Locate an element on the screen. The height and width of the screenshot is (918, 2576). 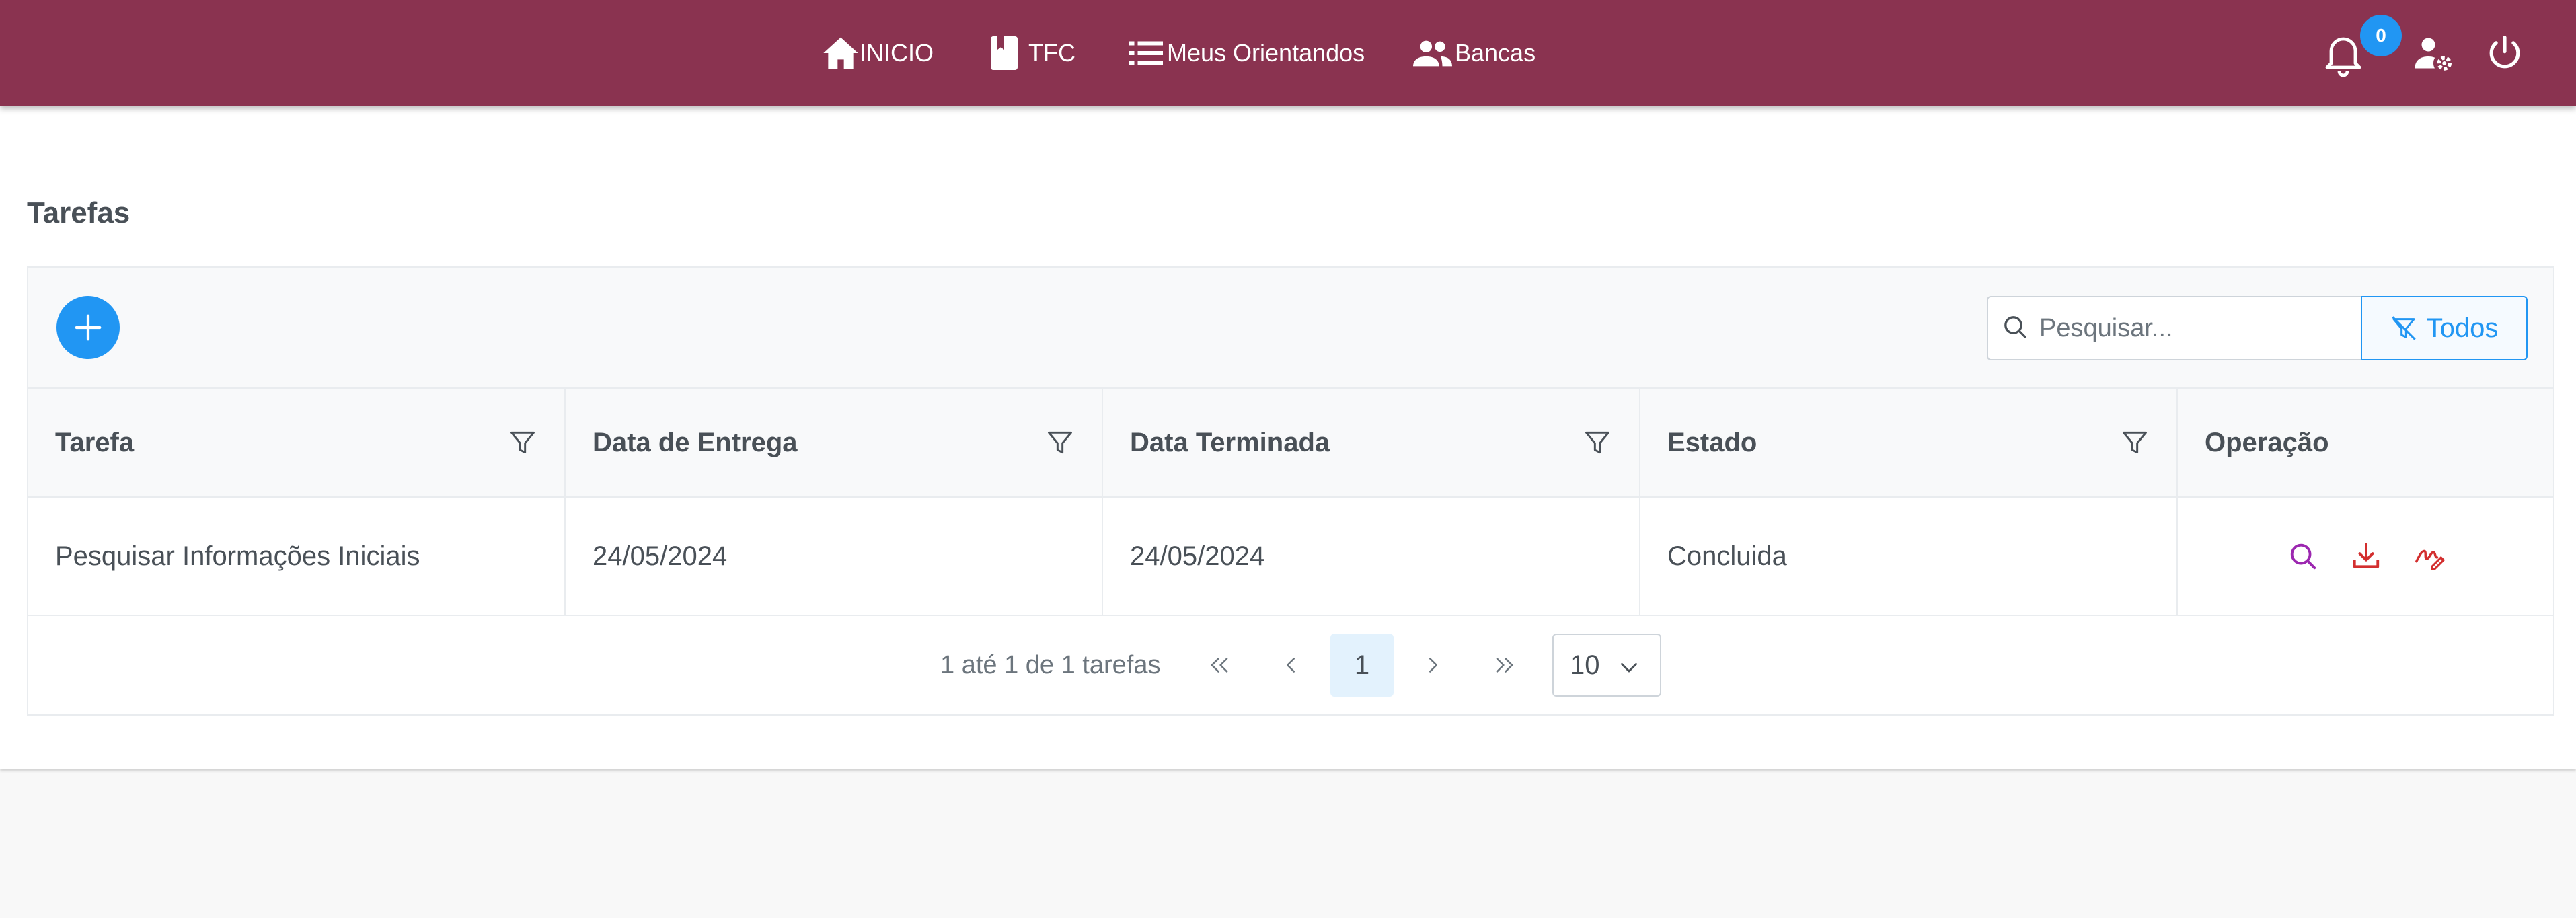
top-navbar: INICIO TFC Meus Orientandos Bancas 0 is located at coordinates (1288, 53).